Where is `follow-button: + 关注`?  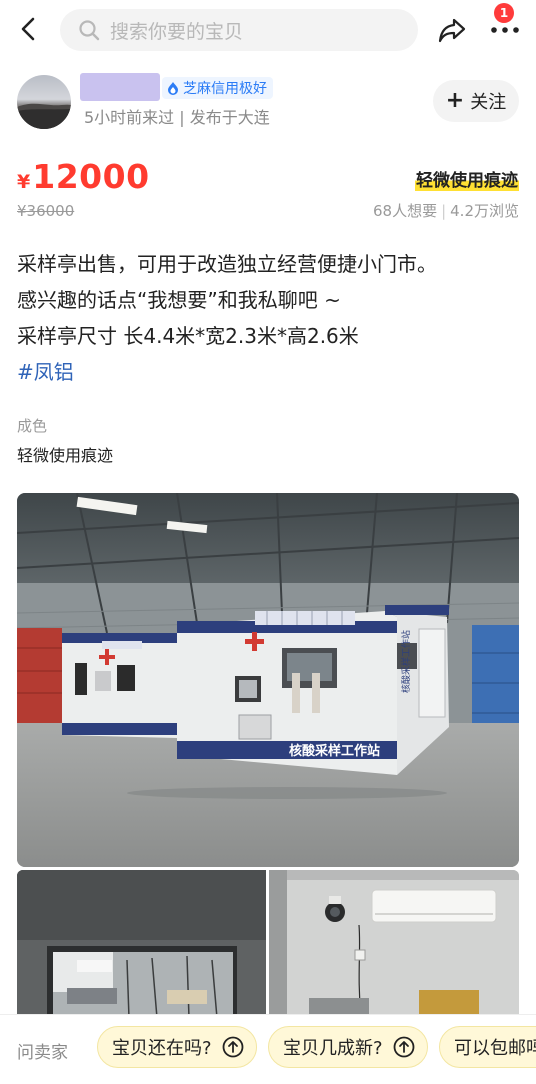 follow-button: + 关注 is located at coordinates (476, 101).